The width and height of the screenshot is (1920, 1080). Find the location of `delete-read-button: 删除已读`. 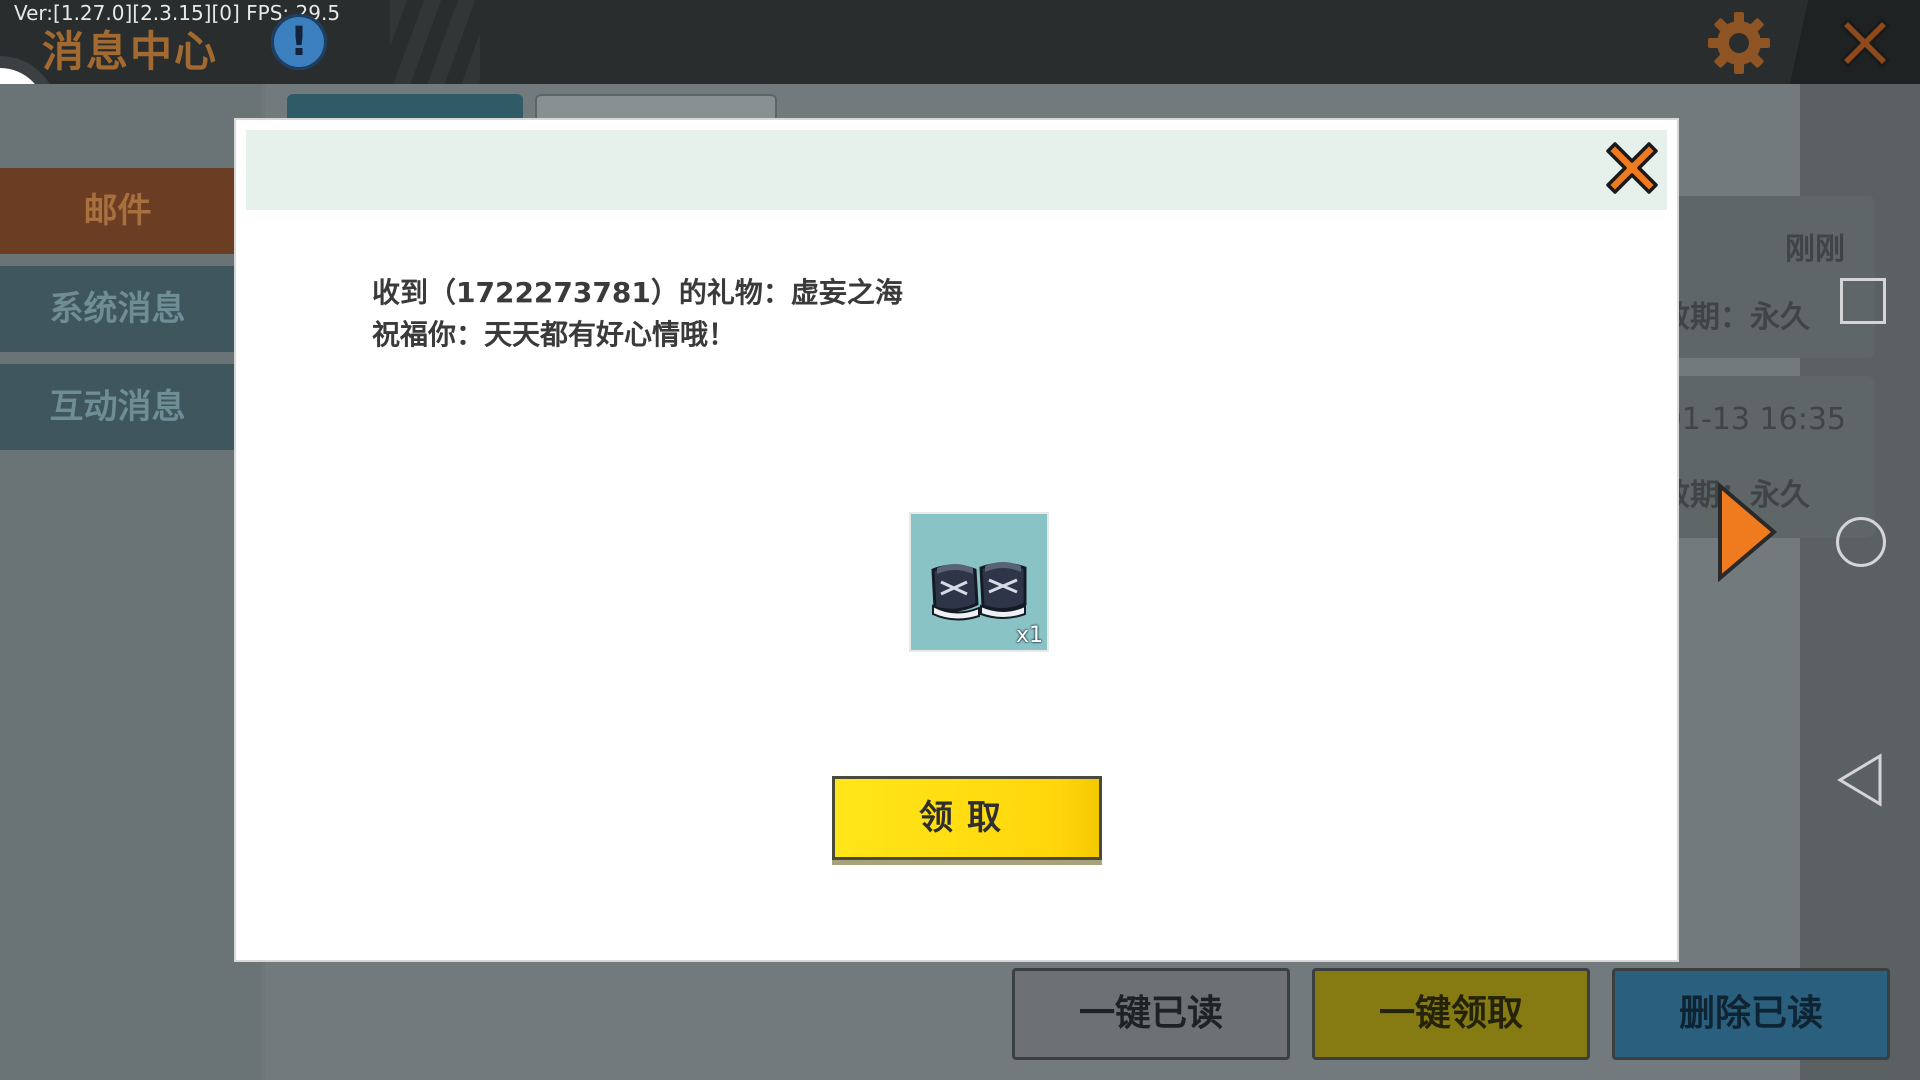

delete-read-button: 删除已读 is located at coordinates (1751, 1014).